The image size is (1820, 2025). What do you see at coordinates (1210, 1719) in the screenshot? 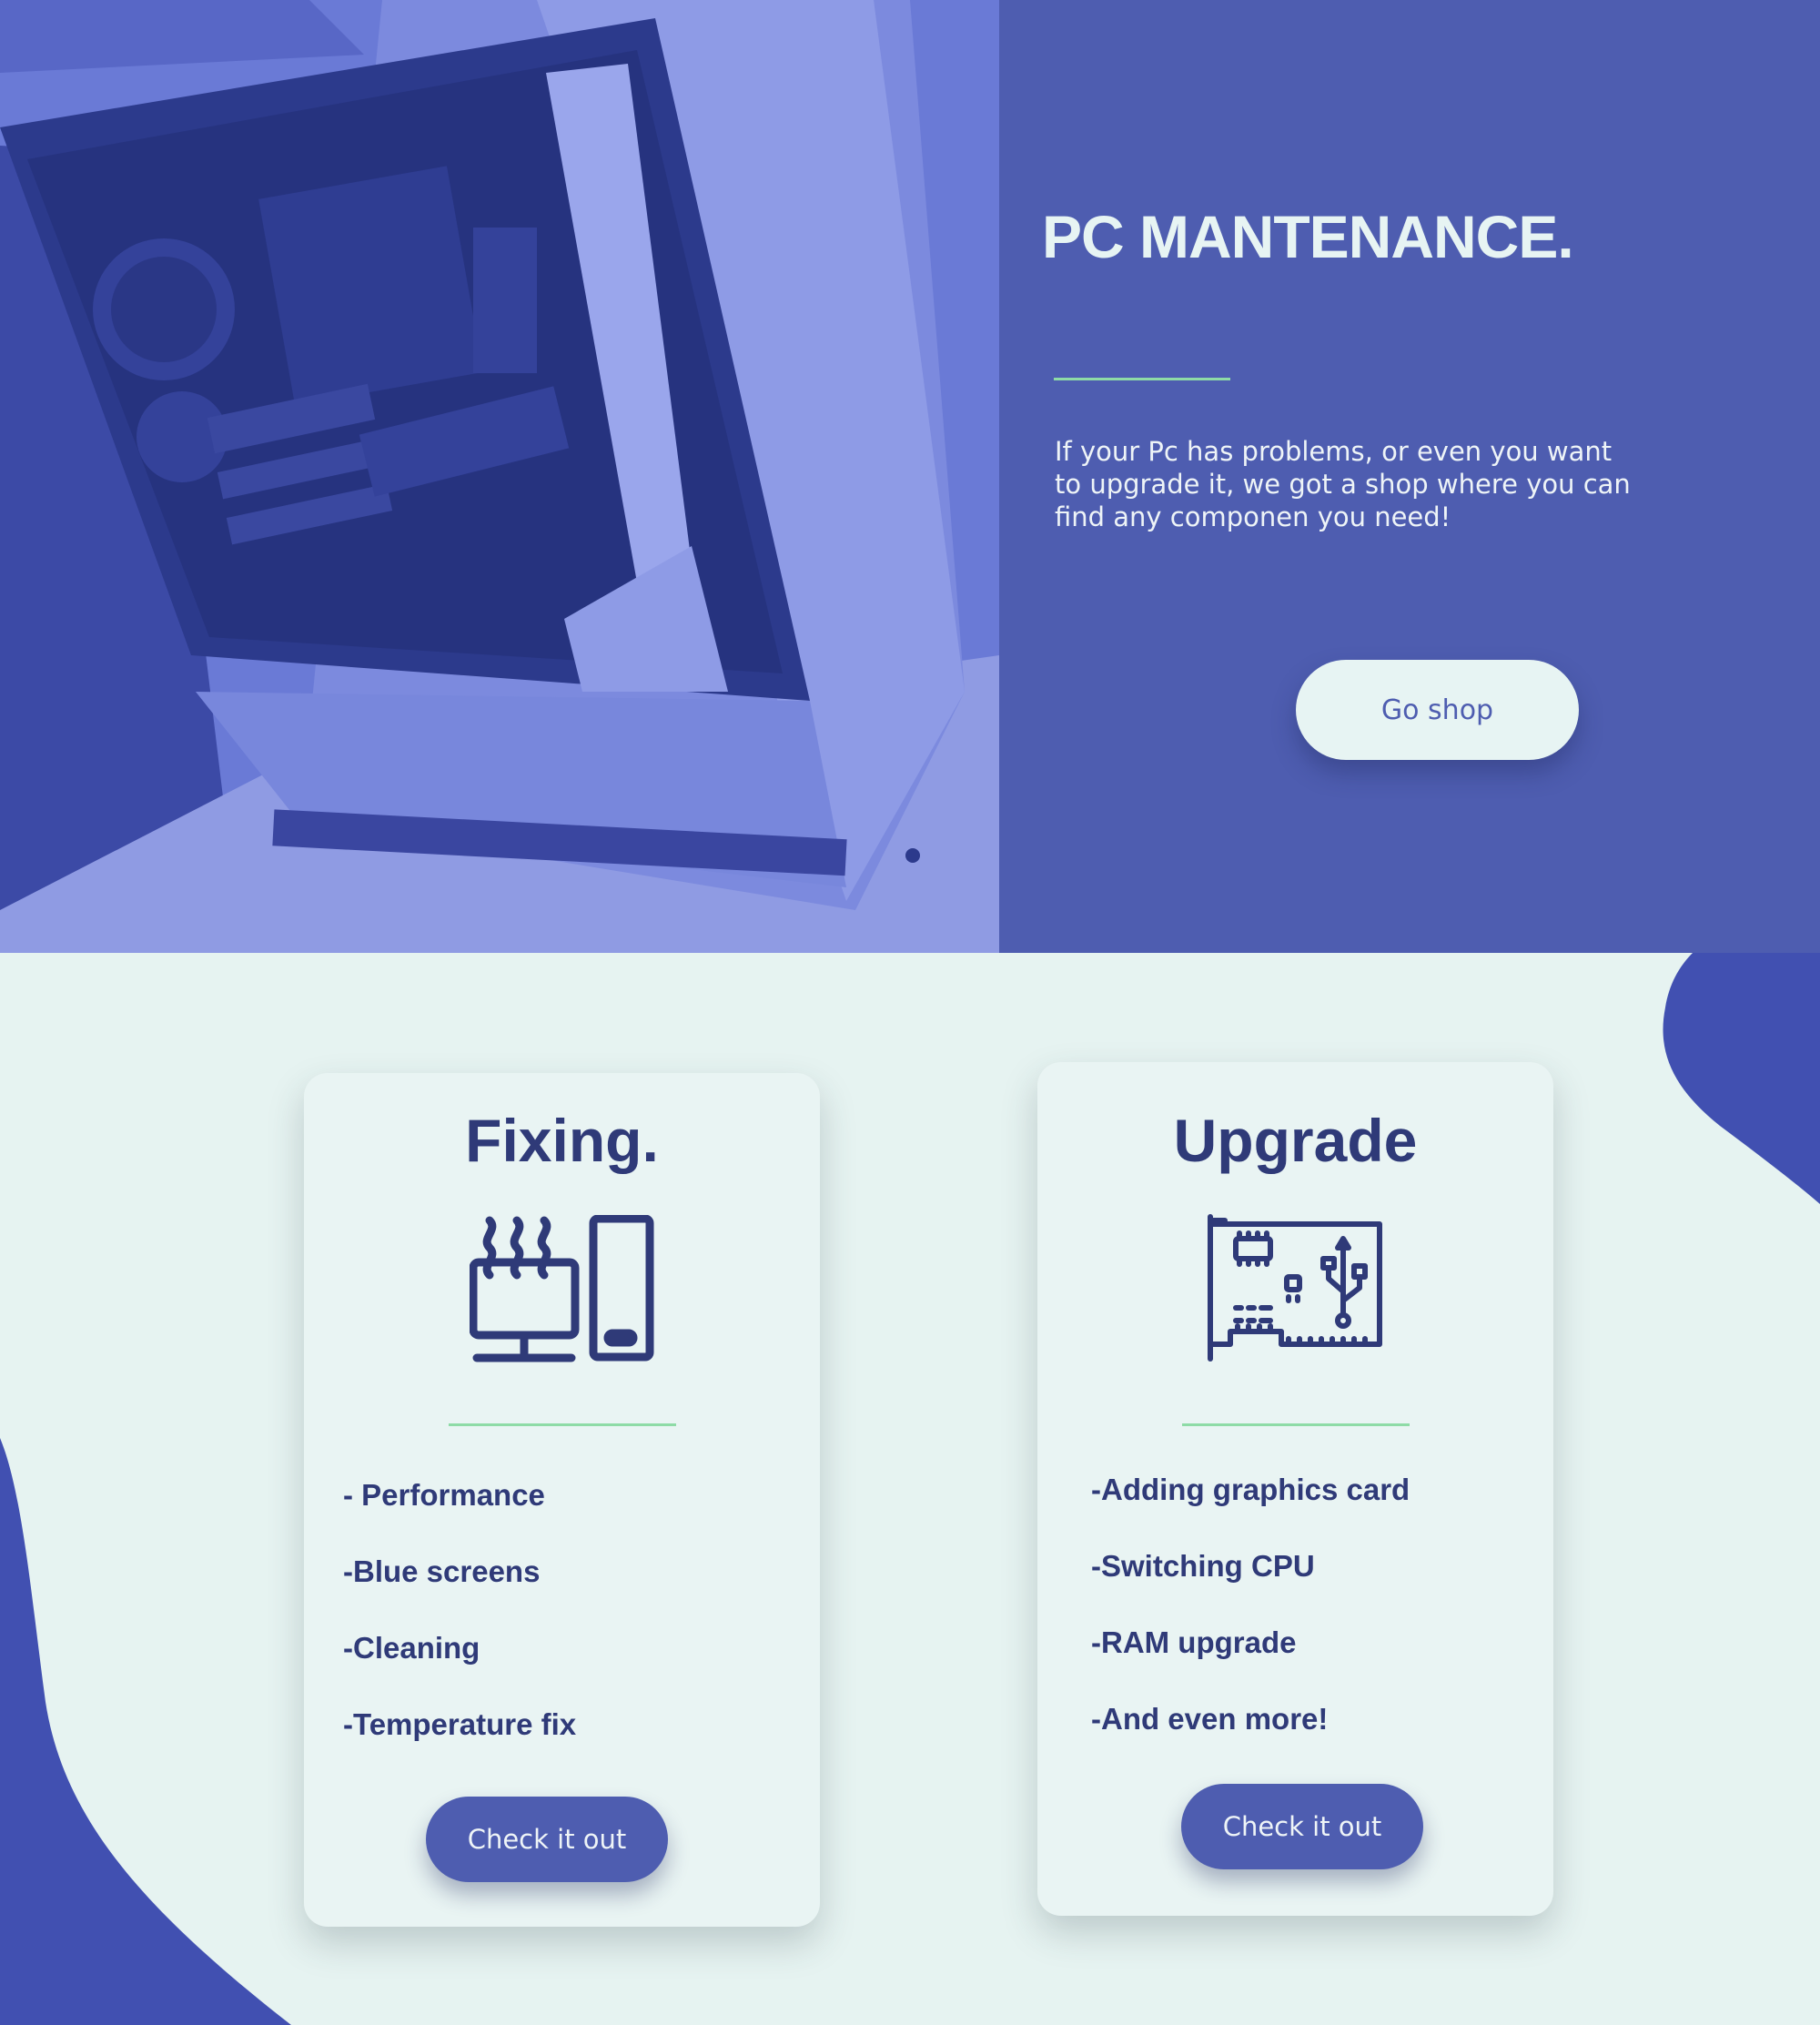
I see `list-item: -And even more!` at bounding box center [1210, 1719].